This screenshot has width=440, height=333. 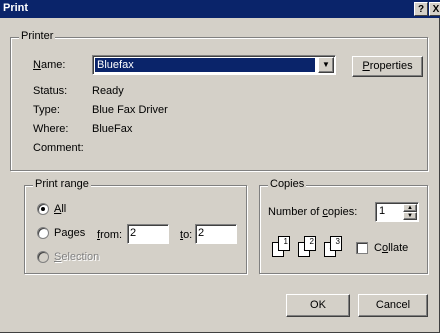 I want to click on copies-value: 1, so click(x=382, y=211).